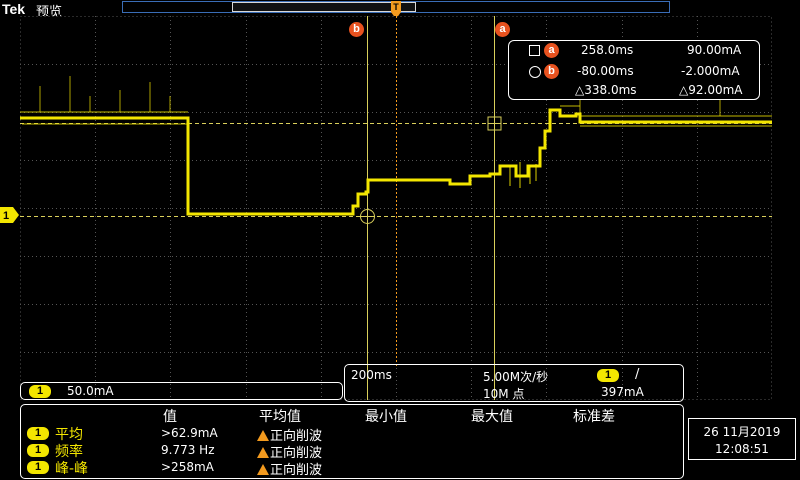 Image resolution: width=800 pixels, height=480 pixels. What do you see at coordinates (170, 417) in the screenshot?
I see `header-value: 值` at bounding box center [170, 417].